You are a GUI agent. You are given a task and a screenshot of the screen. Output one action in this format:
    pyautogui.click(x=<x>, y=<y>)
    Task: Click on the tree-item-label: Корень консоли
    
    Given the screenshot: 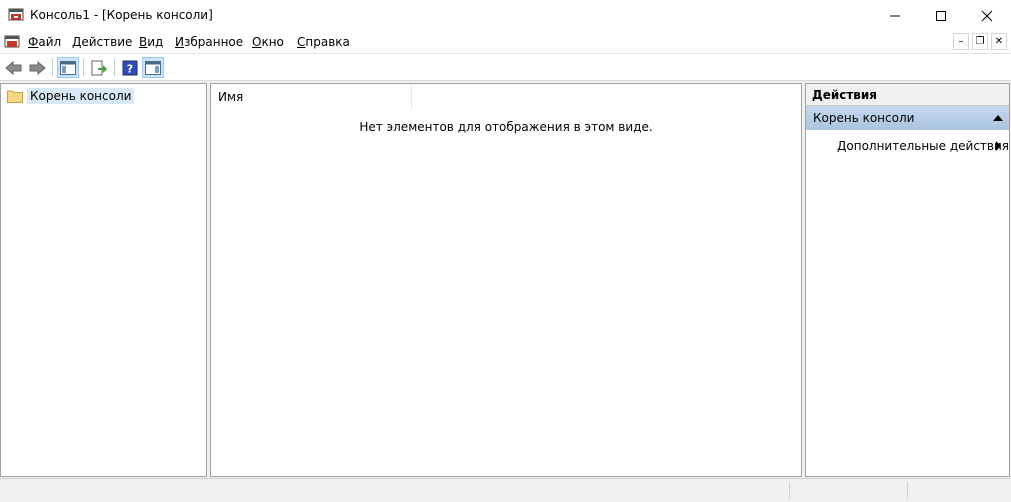 What is the action you would take?
    pyautogui.click(x=81, y=96)
    